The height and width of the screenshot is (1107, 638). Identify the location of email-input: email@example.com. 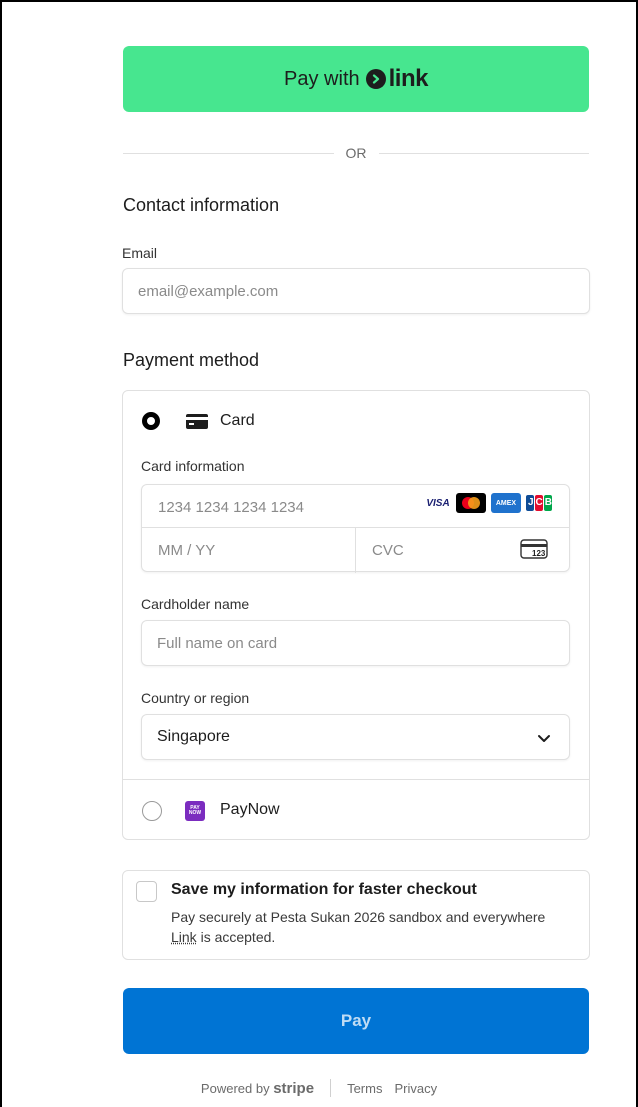
(356, 291).